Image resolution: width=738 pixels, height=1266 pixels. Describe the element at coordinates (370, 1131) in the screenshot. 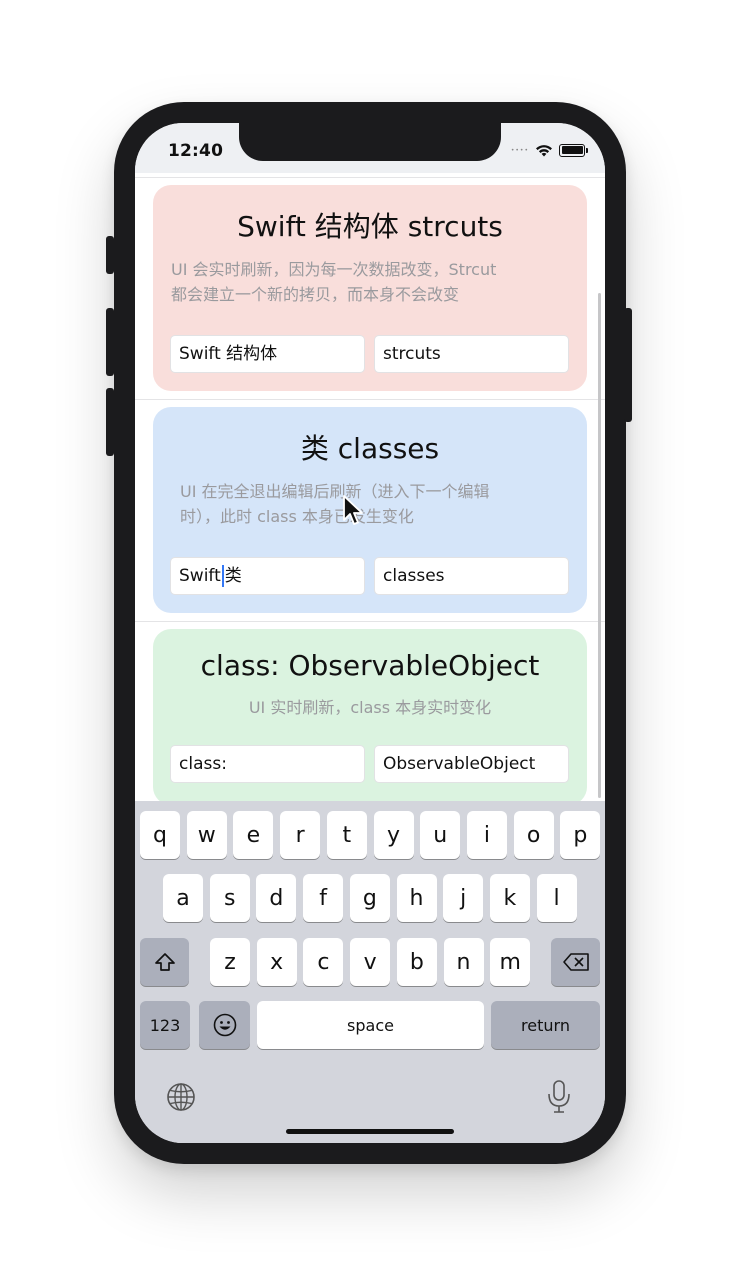

I see `home-indicator` at that location.